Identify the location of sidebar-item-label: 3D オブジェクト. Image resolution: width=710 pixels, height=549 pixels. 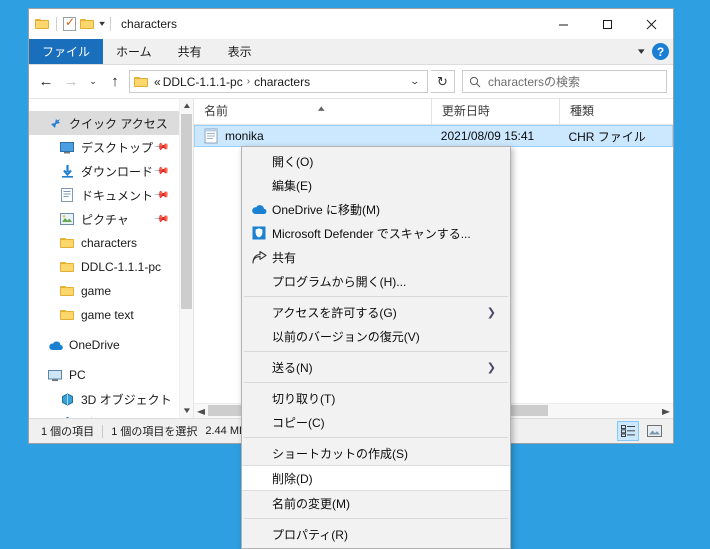
(126, 399).